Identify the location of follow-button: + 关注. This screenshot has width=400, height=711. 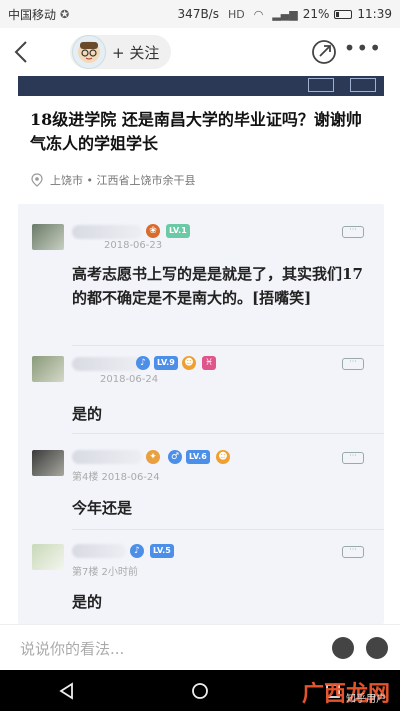
(121, 52).